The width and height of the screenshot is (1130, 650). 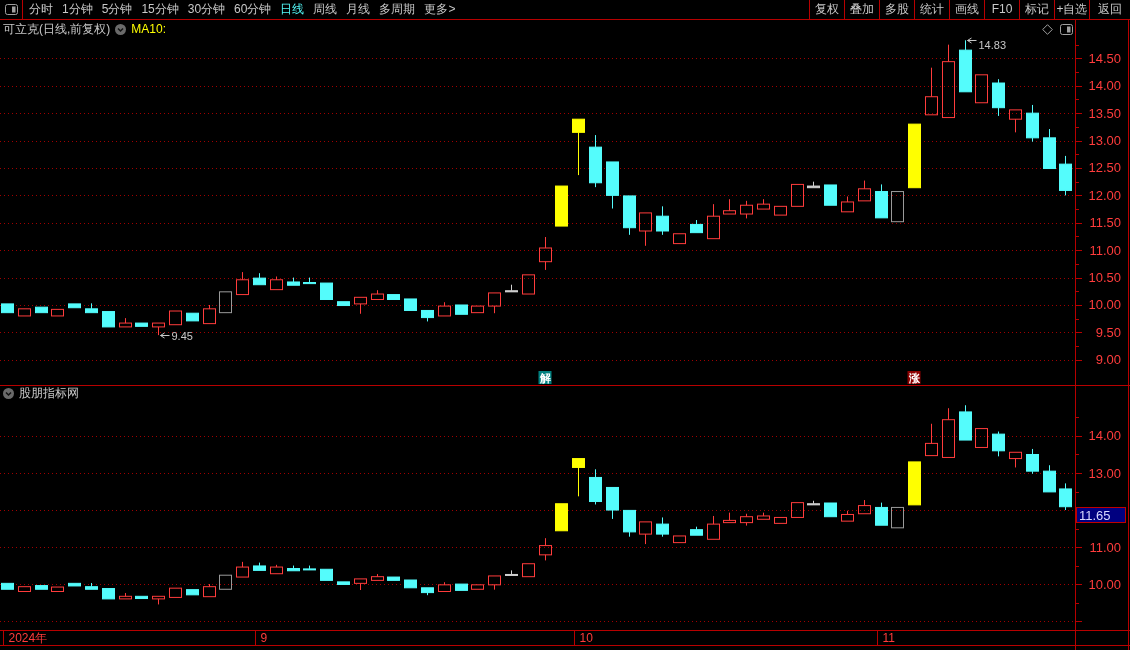 I want to click on y-axis-label: 12.50, so click(x=1104, y=168).